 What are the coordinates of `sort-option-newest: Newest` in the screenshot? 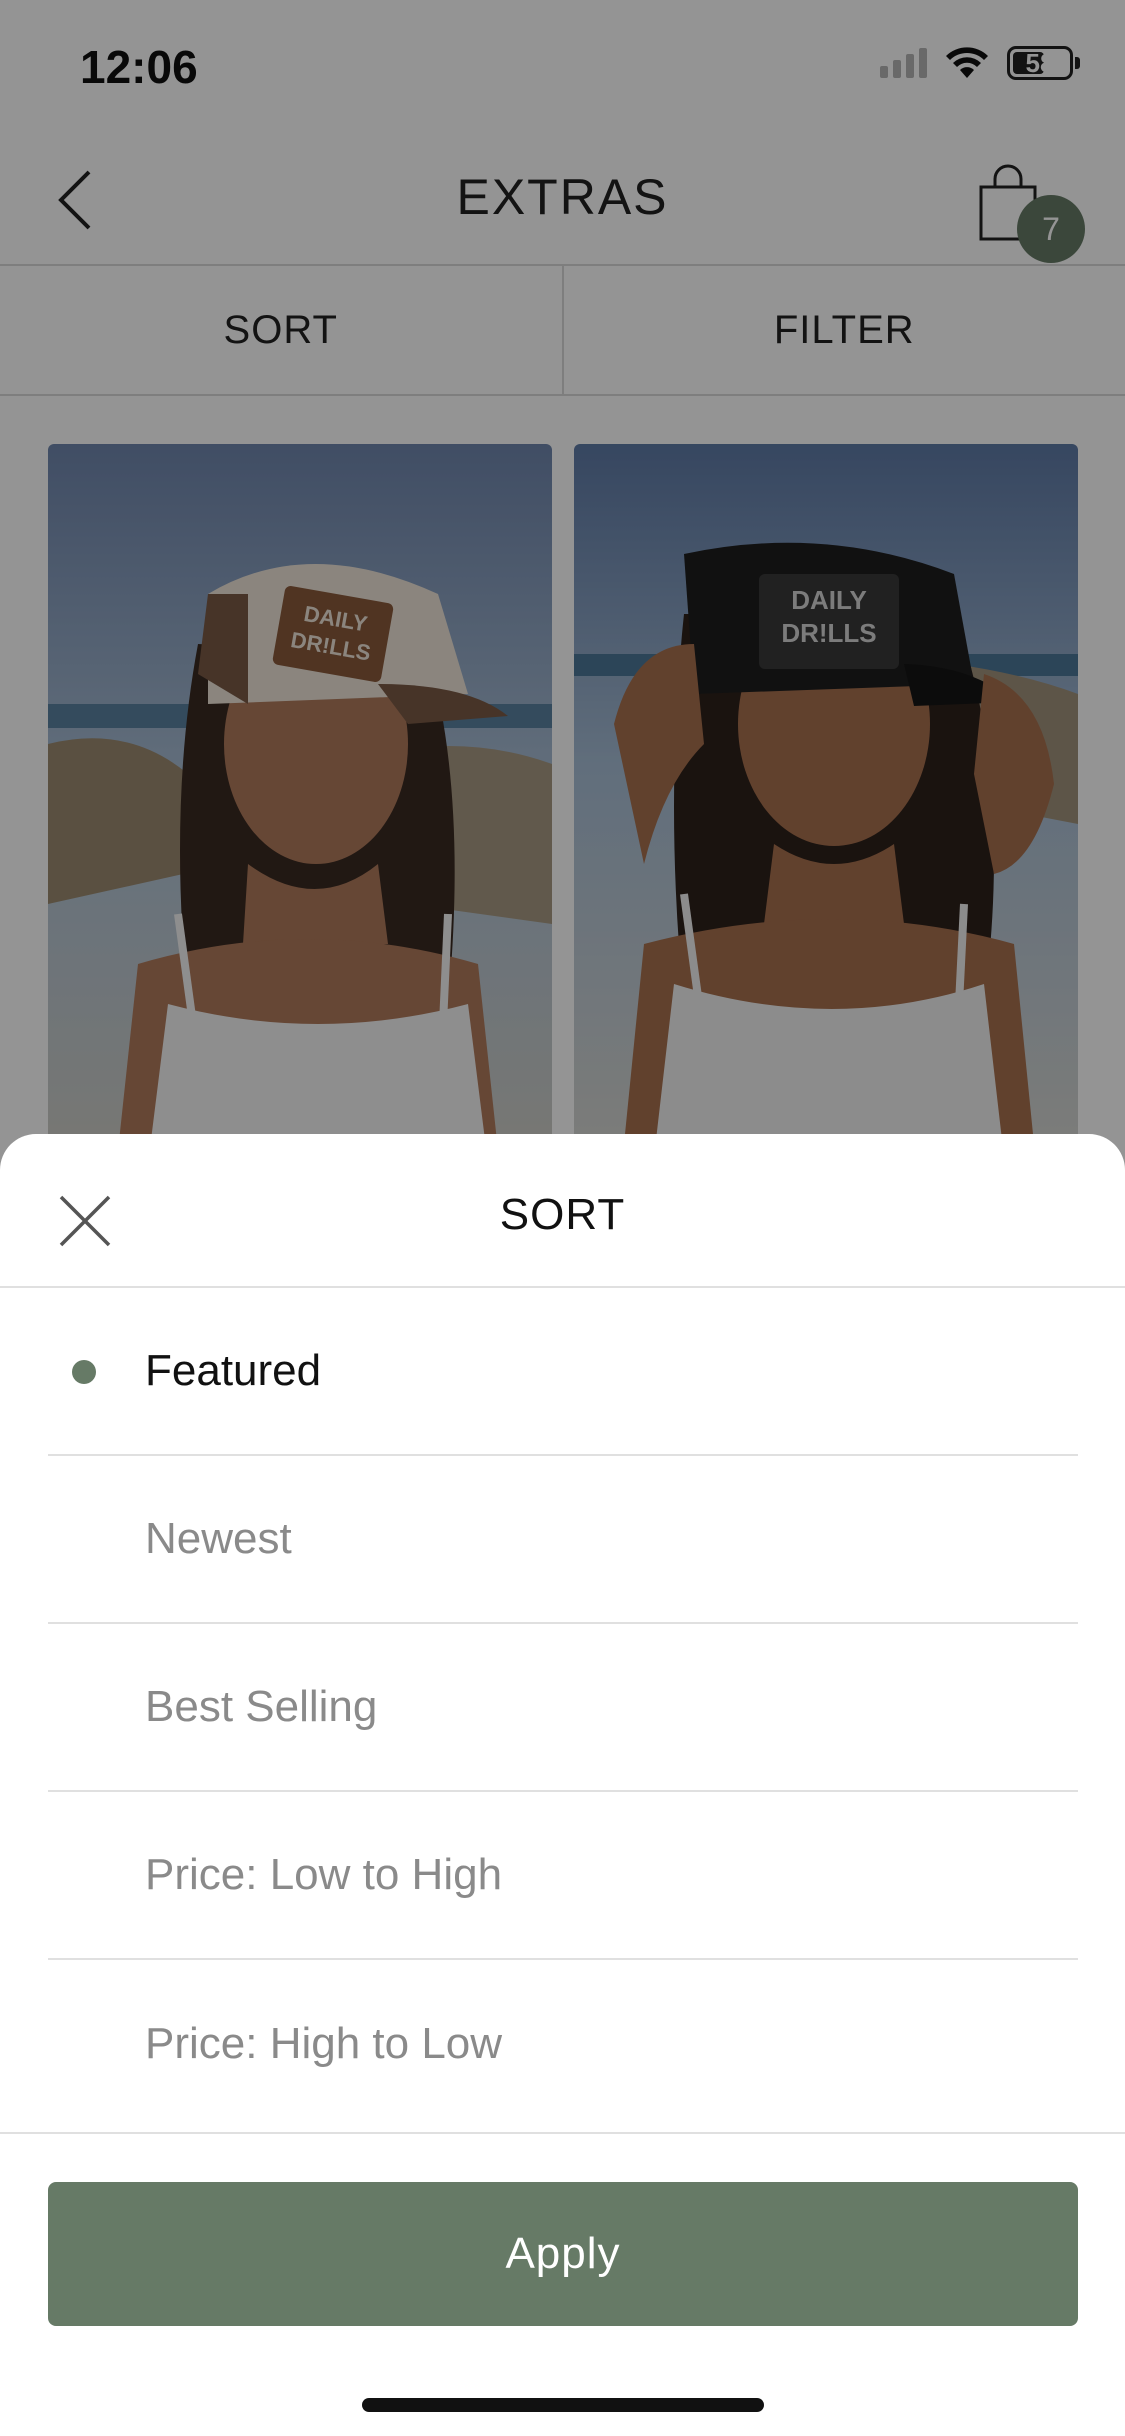 It's located at (563, 1540).